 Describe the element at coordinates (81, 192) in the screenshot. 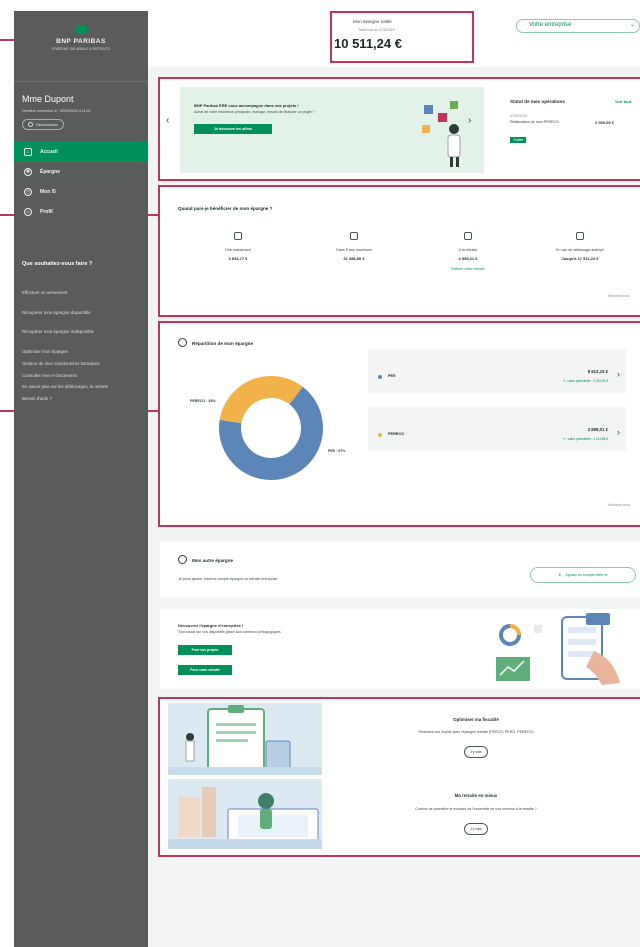

I see `sidebar-item-mon: ◷ Mon /5` at that location.